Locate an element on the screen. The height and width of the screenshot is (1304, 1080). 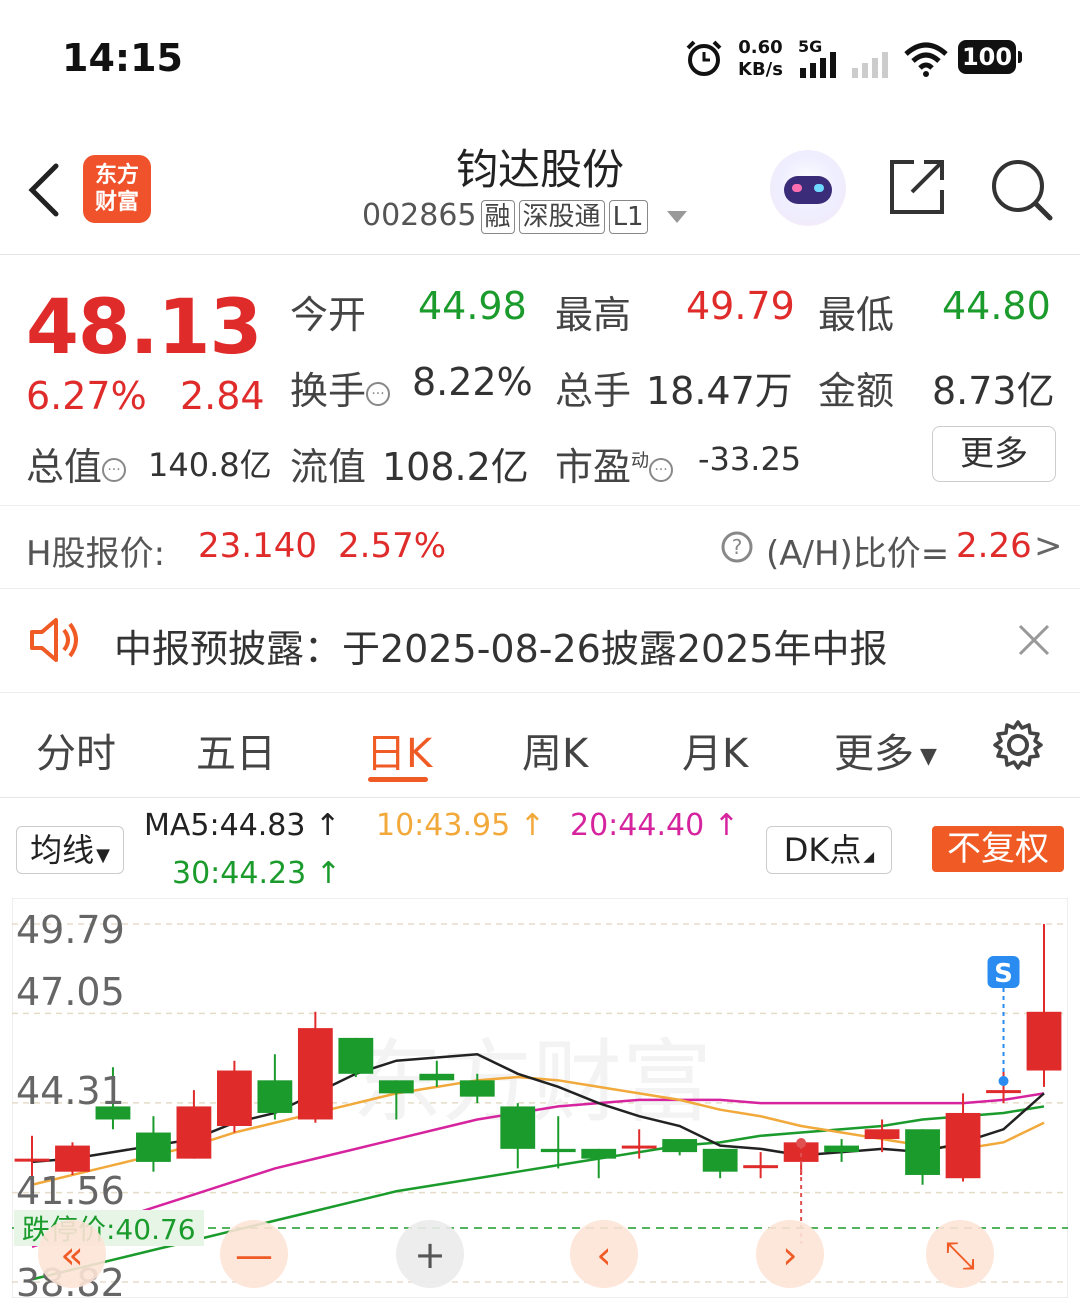
high-label: 最高 is located at coordinates (593, 315).